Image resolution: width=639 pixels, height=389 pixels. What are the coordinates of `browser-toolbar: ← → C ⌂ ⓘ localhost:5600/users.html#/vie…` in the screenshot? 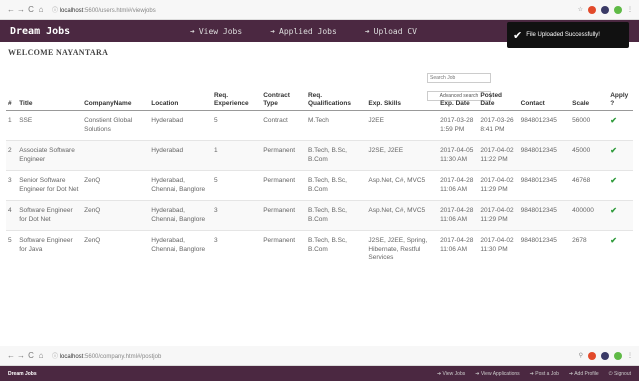 It's located at (319, 10).